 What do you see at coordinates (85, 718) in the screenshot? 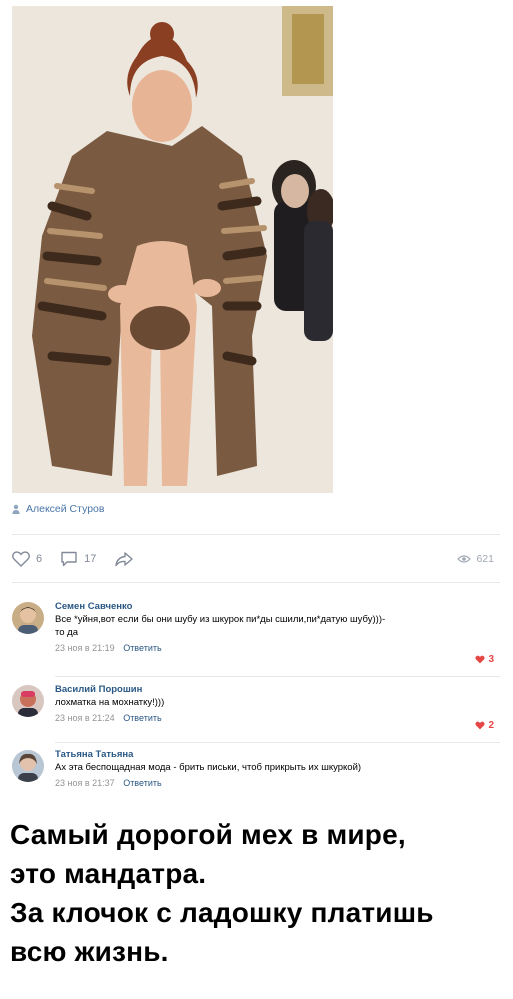
I see `comment-time: 23 ноя в 21:24` at bounding box center [85, 718].